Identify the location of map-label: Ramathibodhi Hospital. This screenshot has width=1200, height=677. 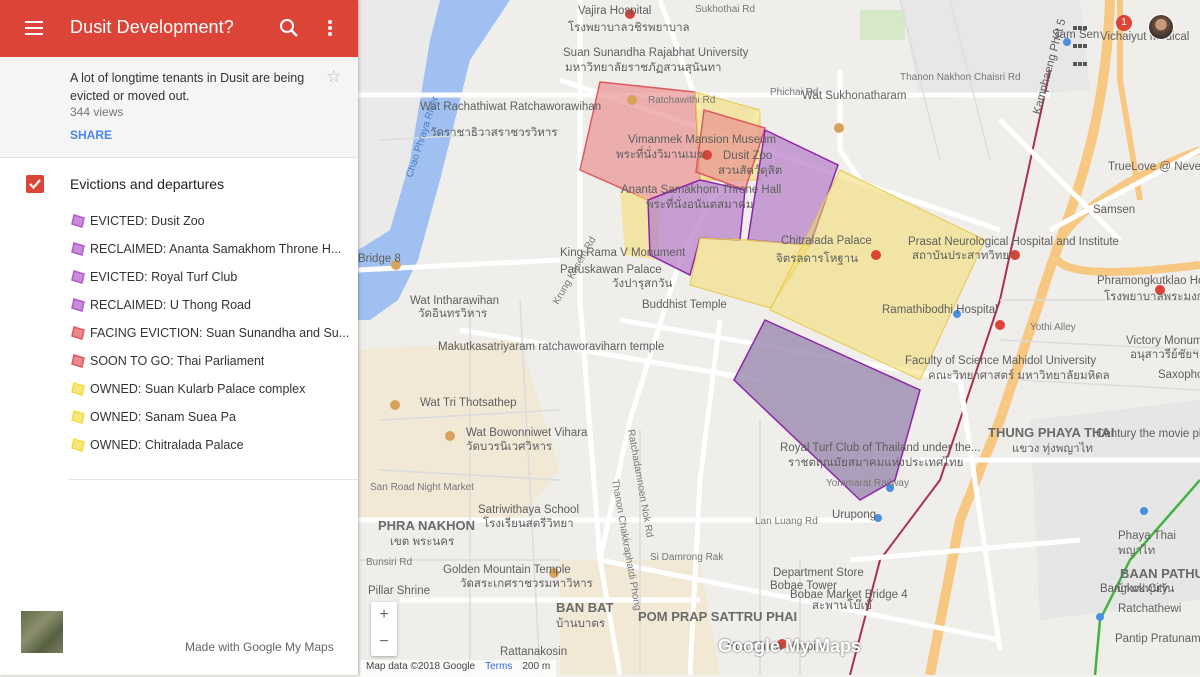
(940, 310).